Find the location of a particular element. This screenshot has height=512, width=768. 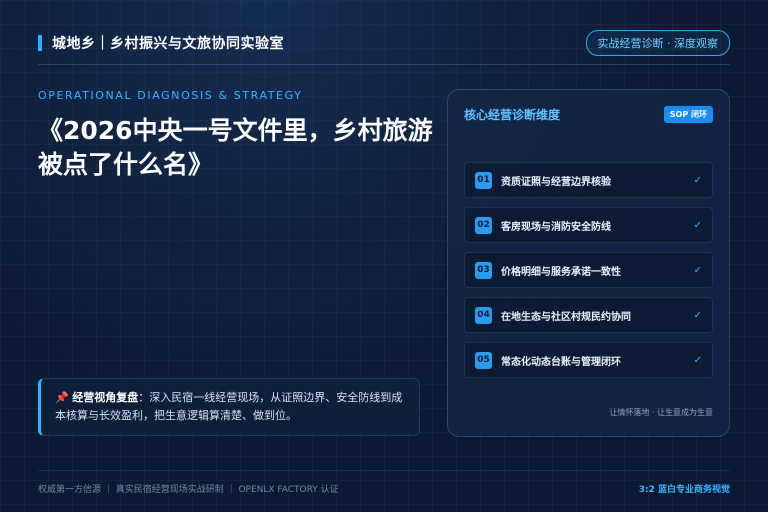

list-item: 05 常态化动态台账与管理闭环 ✓ is located at coordinates (588, 360).